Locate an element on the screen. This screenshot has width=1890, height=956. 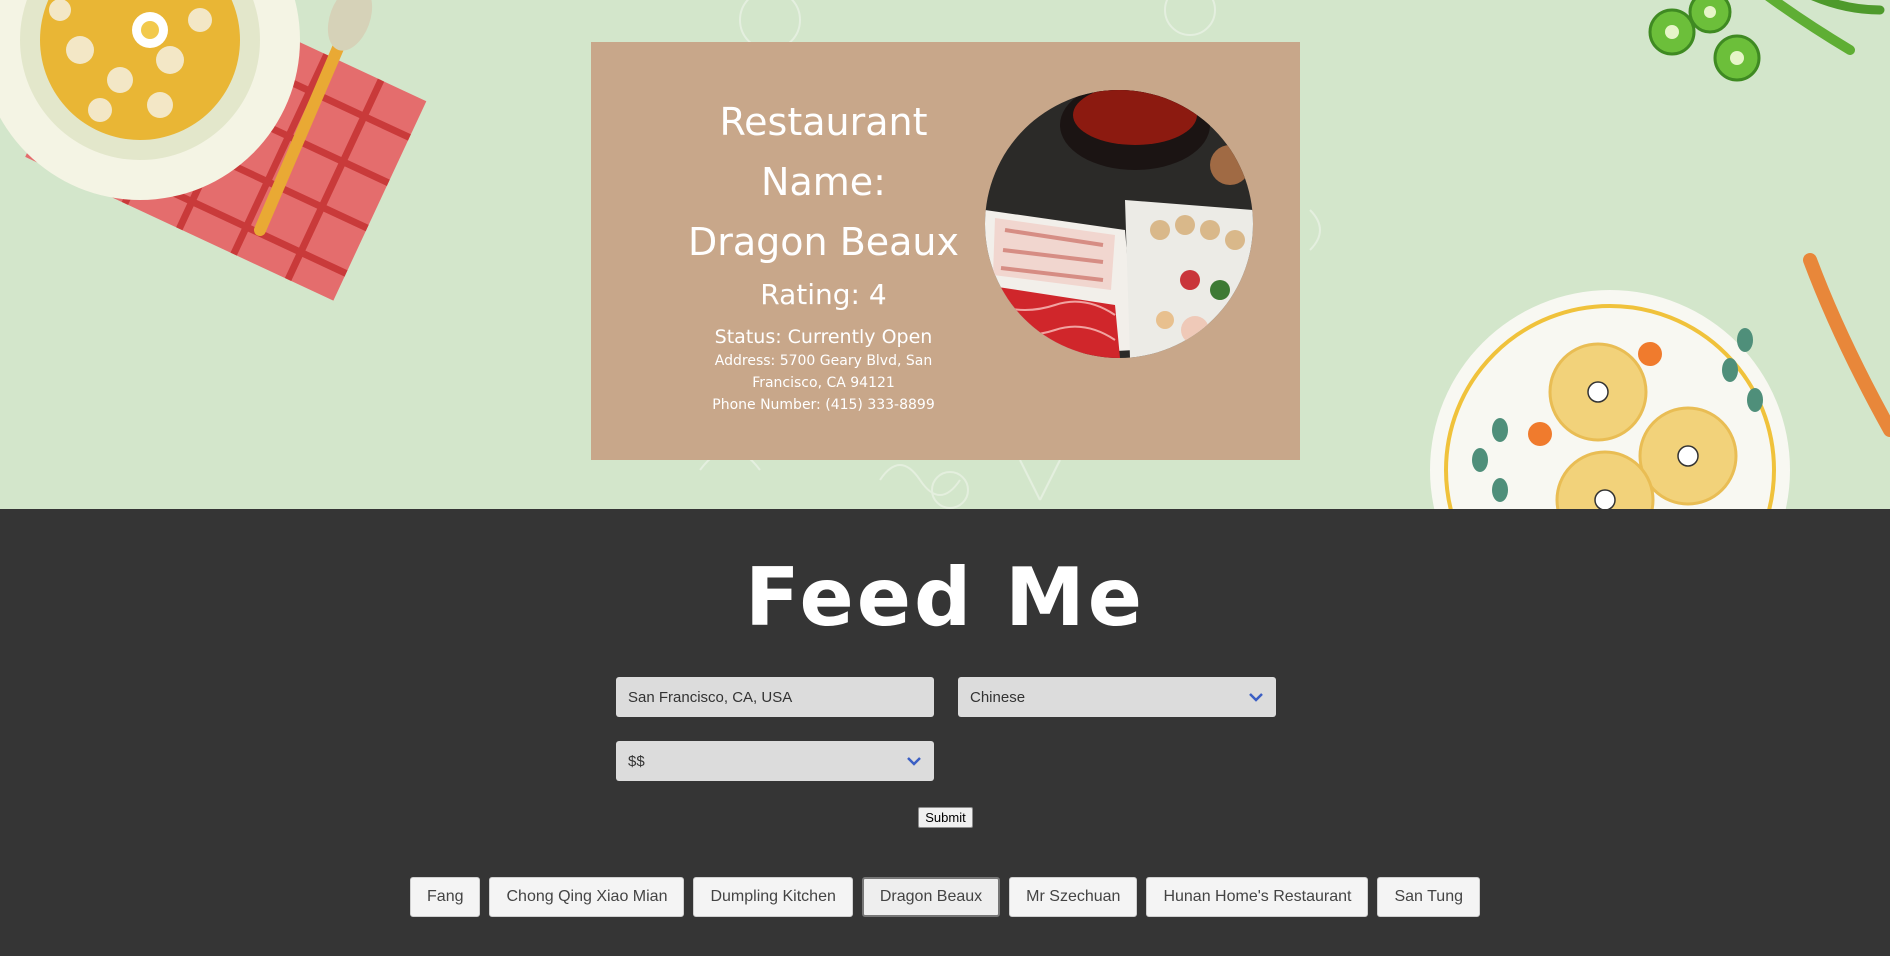
soup-bowl-illustration is located at coordinates (213, 150).